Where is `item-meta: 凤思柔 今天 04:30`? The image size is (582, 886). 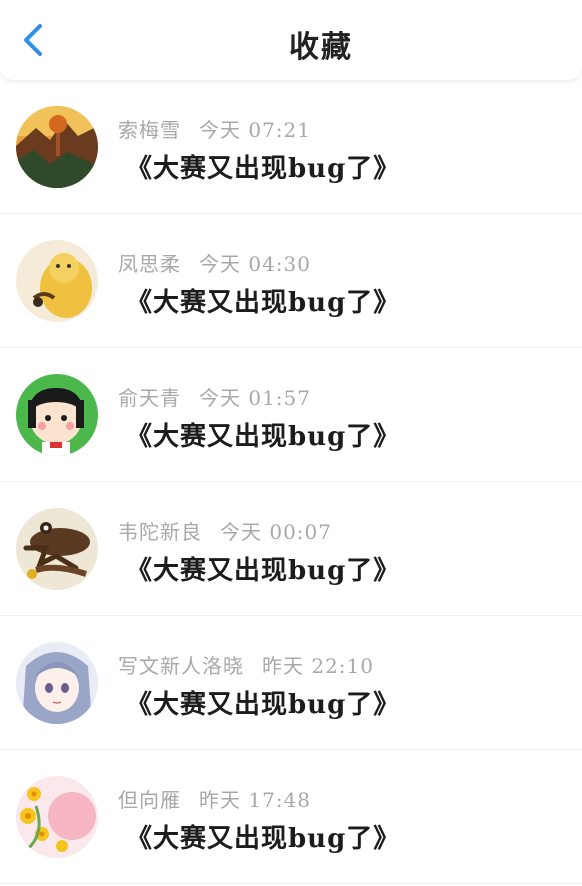 item-meta: 凤思柔 今天 04:30 is located at coordinates (214, 262).